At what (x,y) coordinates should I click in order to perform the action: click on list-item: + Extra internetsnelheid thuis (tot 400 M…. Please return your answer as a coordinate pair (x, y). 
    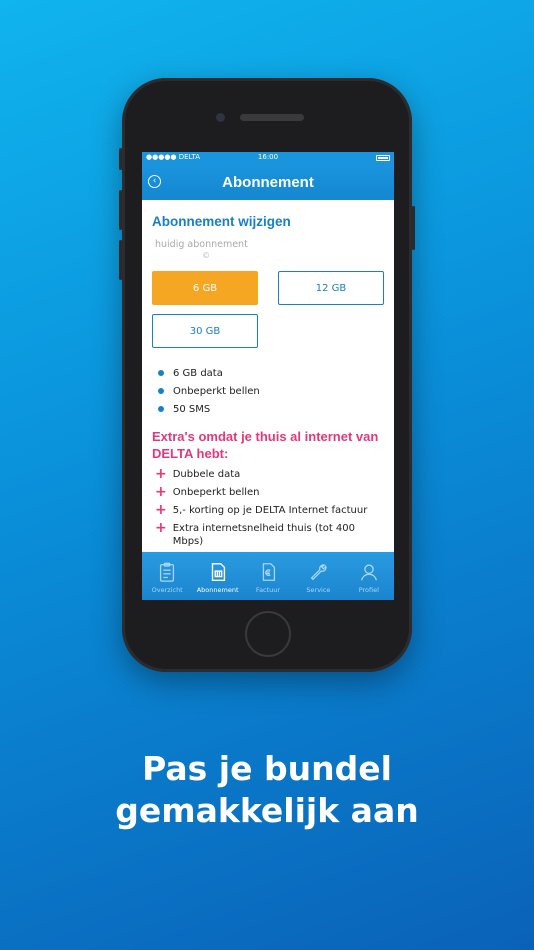
    Looking at the image, I should click on (269, 534).